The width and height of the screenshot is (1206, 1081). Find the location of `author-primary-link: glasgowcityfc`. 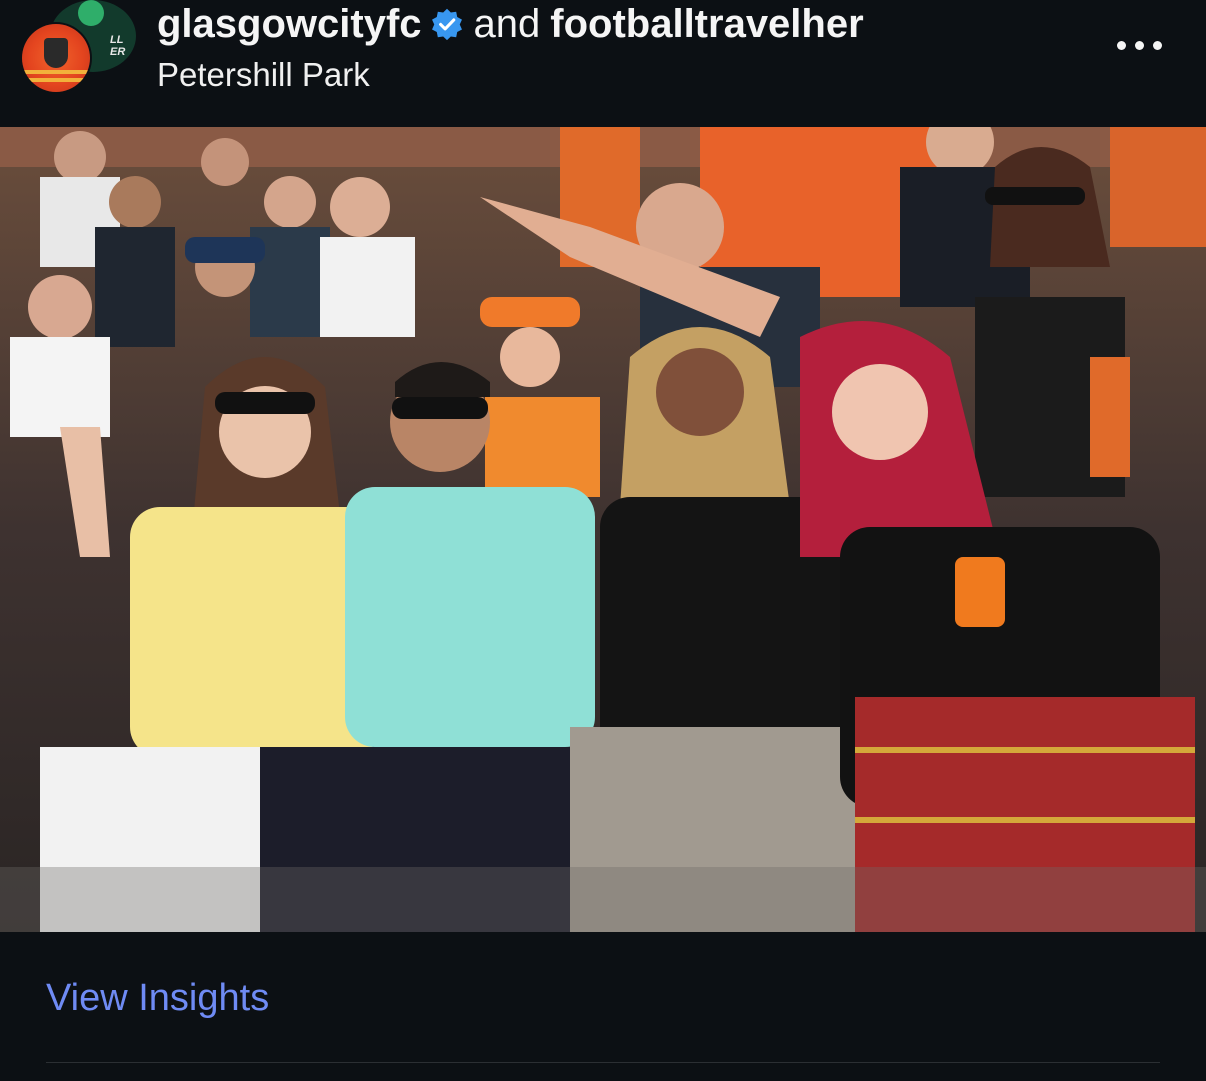

author-primary-link: glasgowcityfc is located at coordinates (289, 24).